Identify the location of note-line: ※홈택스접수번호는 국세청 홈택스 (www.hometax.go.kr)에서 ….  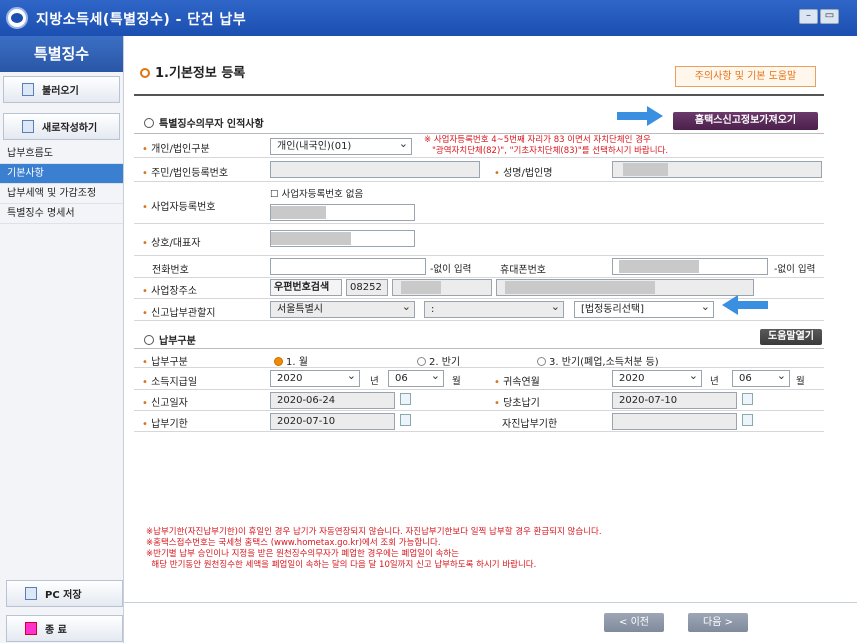
(293, 543).